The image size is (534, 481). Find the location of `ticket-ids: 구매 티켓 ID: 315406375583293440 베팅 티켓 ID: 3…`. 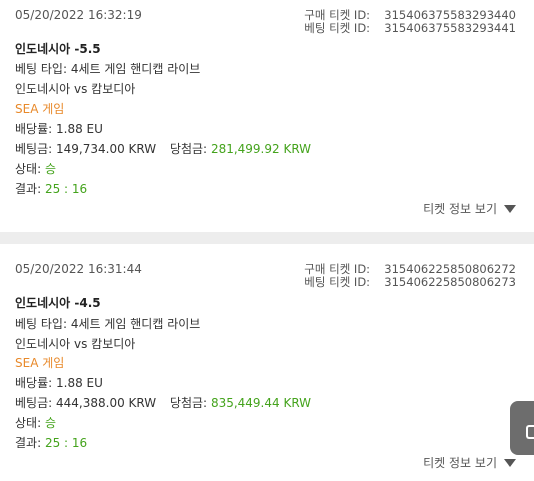

ticket-ids: 구매 티켓 ID: 315406375583293440 베팅 티켓 ID: 3… is located at coordinates (410, 22).